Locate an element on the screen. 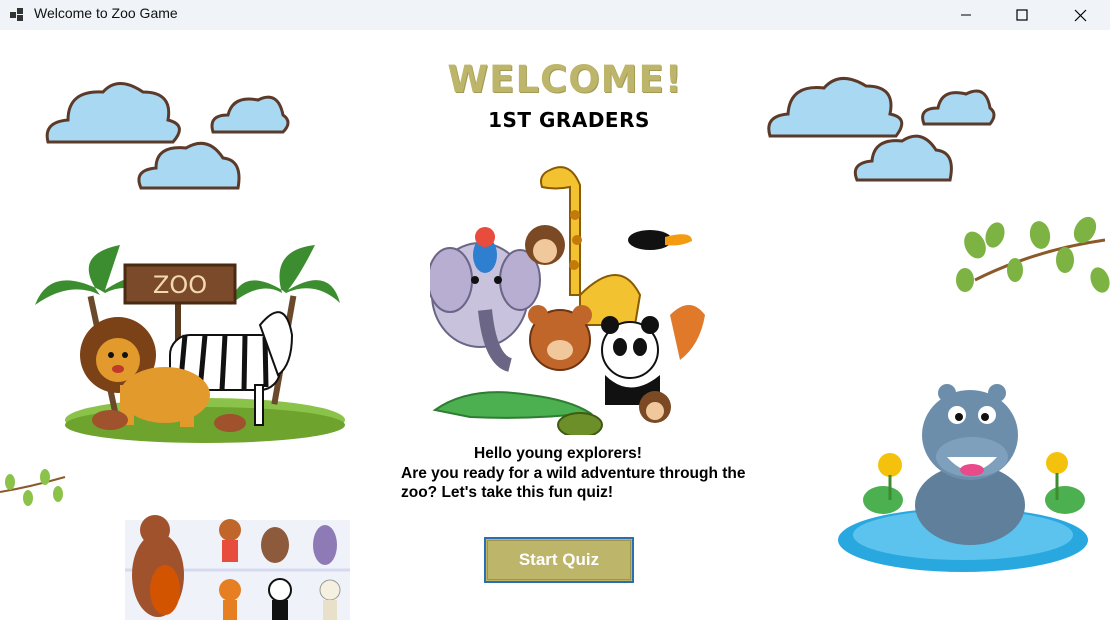  zoo-sign-lion-zebra-illustration: ZOO is located at coordinates (190, 344).